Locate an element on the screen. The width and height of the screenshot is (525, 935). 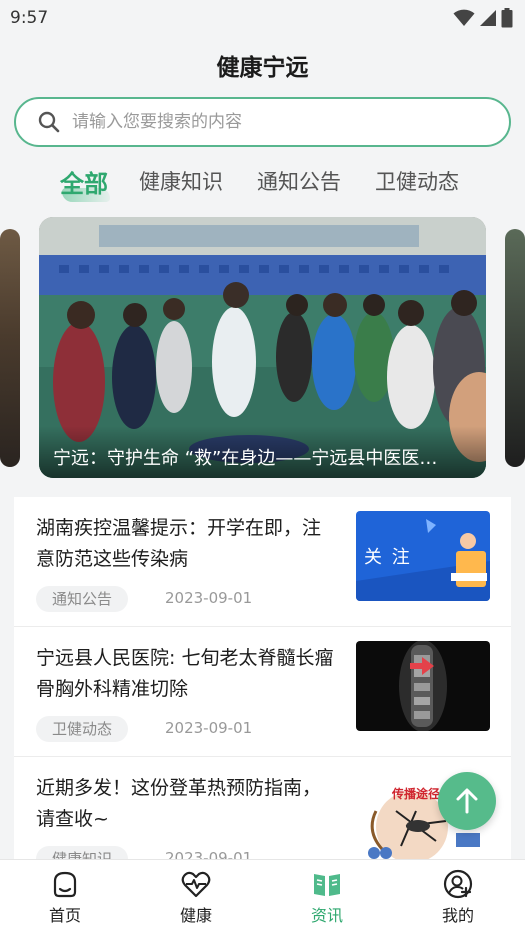
tab-notices: 通知公告 is located at coordinates (299, 181).